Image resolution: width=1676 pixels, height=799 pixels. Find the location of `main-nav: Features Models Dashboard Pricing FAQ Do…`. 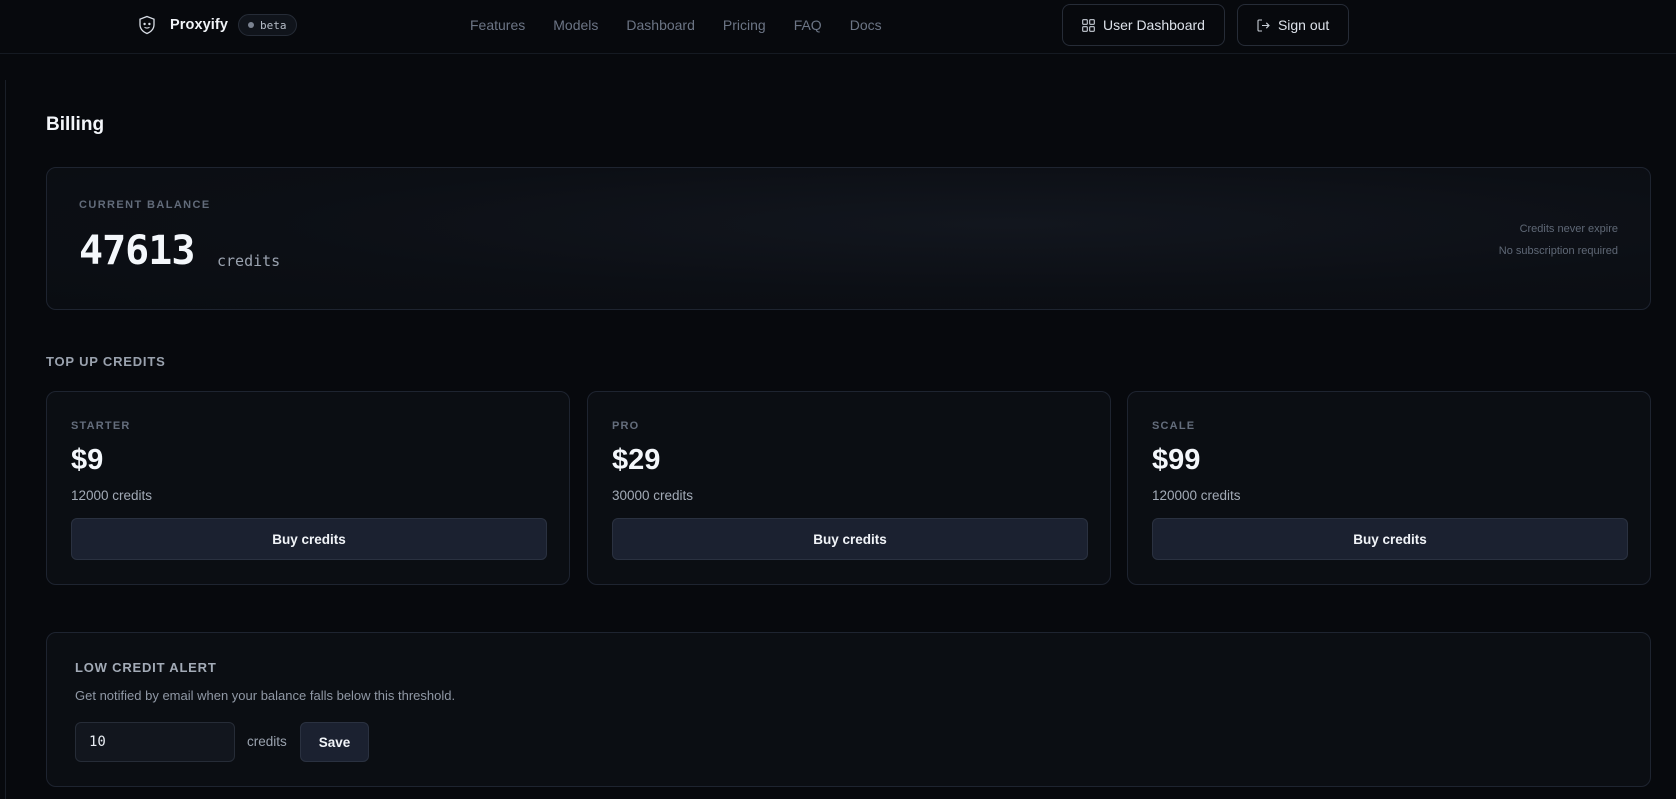

main-nav: Features Models Dashboard Pricing FAQ Do… is located at coordinates (690, 25).